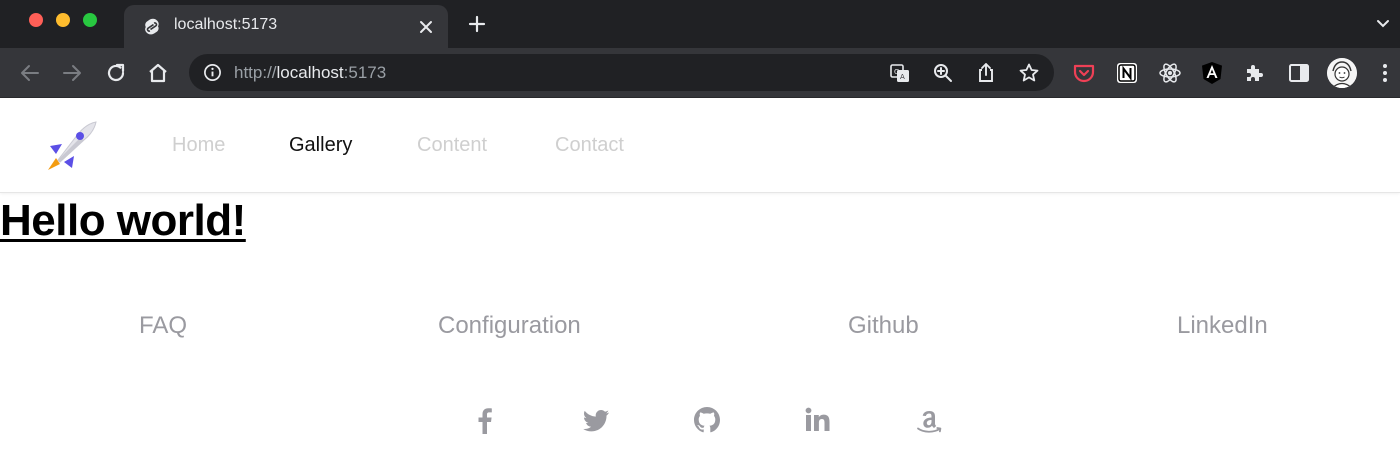 The image size is (1400, 463). Describe the element at coordinates (72, 73) in the screenshot. I see `forward-arrow-icon` at that location.